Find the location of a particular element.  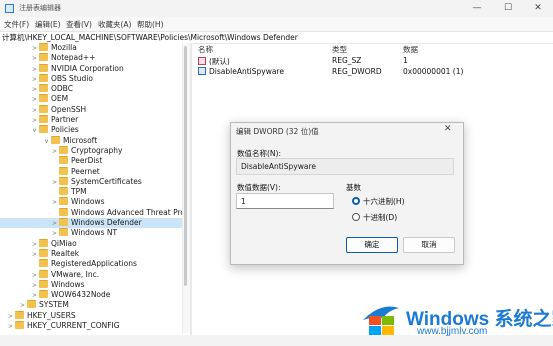

tree-node: > OEM is located at coordinates (95, 99).